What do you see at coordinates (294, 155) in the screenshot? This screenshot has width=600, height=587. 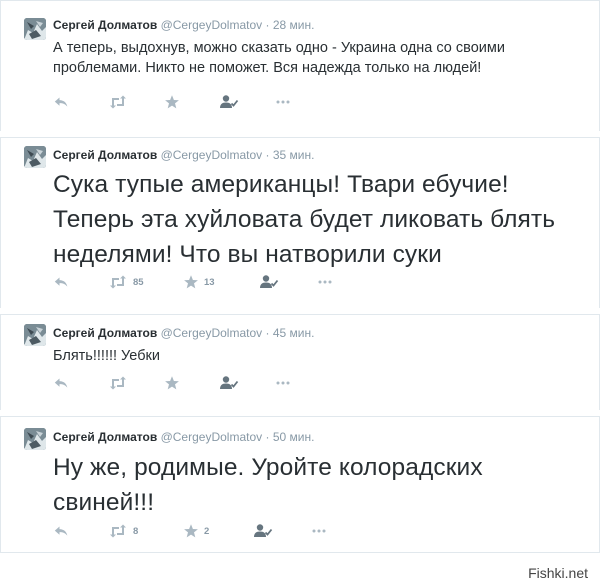 I see `timestamp: 35 мин.` at bounding box center [294, 155].